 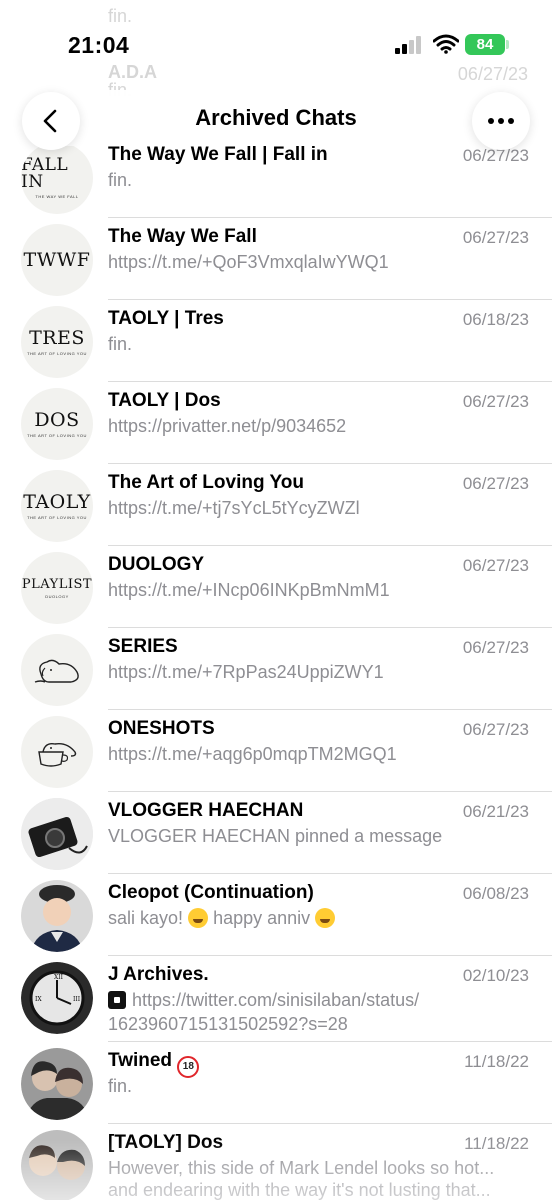 What do you see at coordinates (188, 1067) in the screenshot?
I see `adult-content-icon: 18` at bounding box center [188, 1067].